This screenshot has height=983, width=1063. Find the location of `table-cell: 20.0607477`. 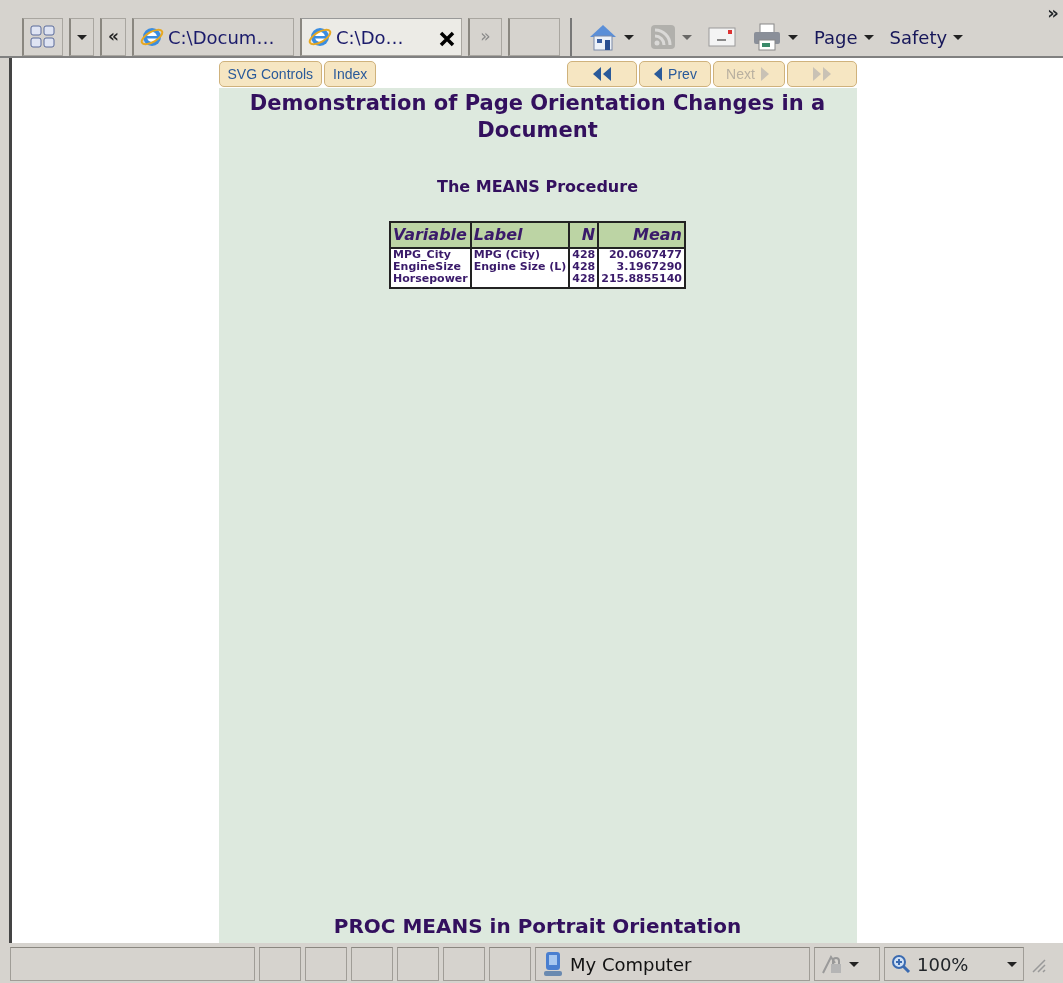

table-cell: 20.0607477 is located at coordinates (641, 254).